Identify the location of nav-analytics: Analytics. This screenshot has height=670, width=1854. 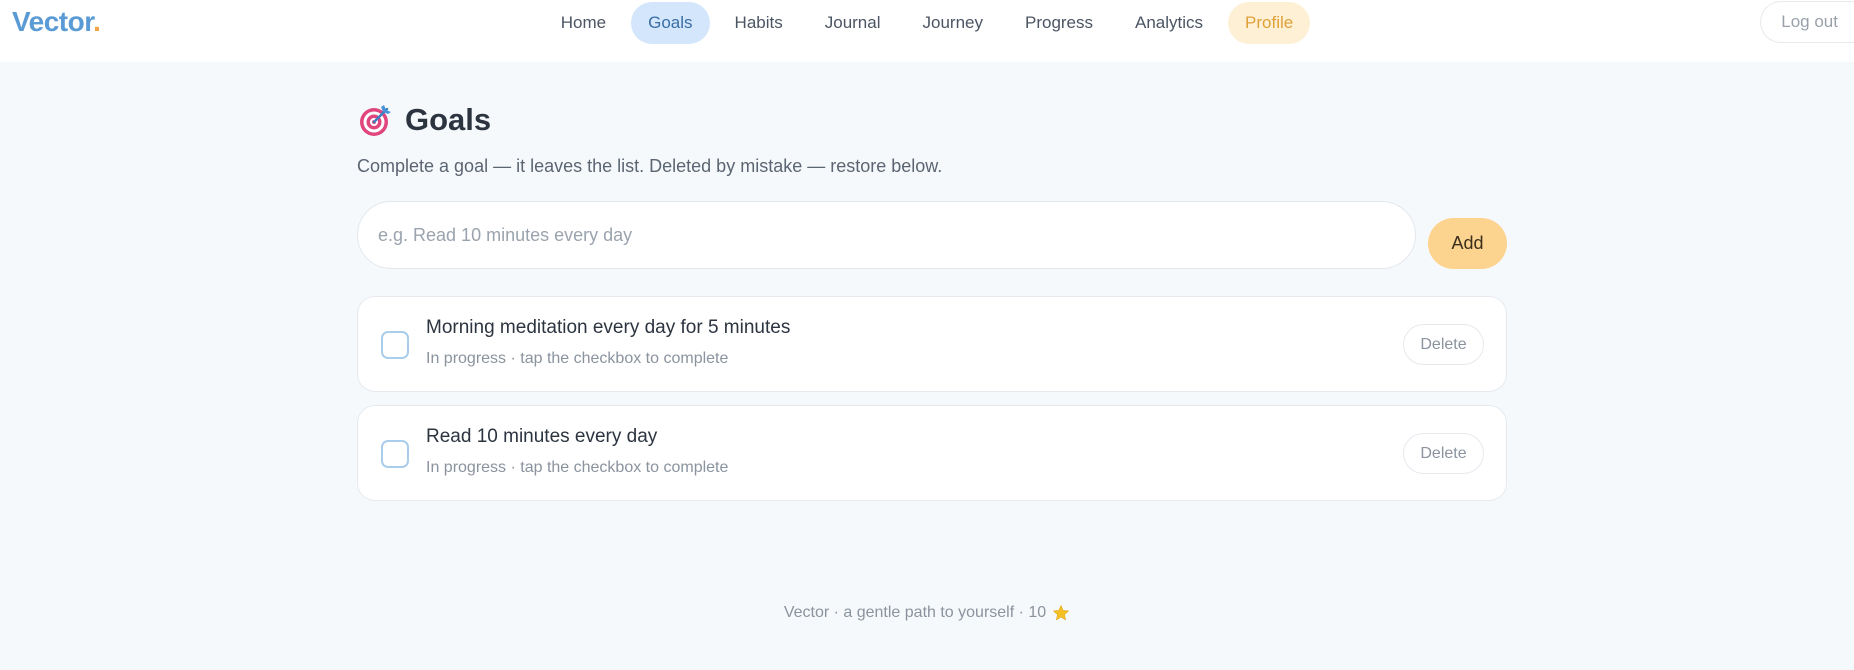
(1169, 23).